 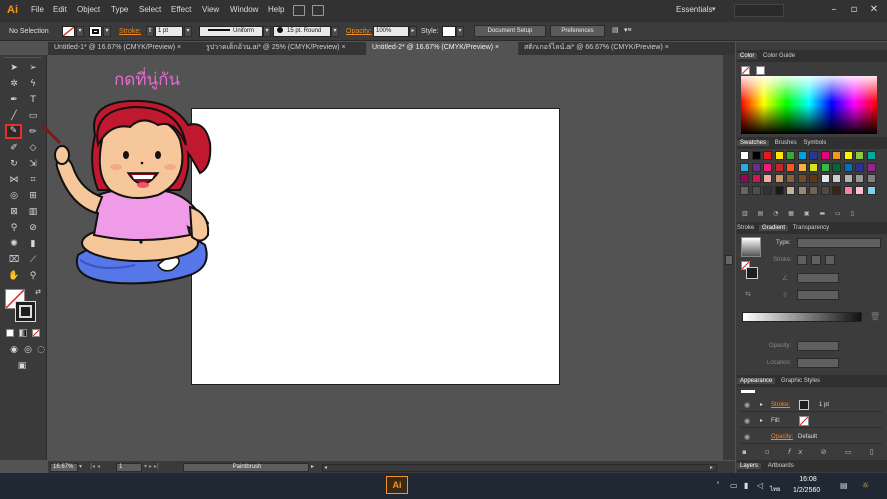 What do you see at coordinates (14, 100) in the screenshot?
I see `pen-tool-icon: ✒` at bounding box center [14, 100].